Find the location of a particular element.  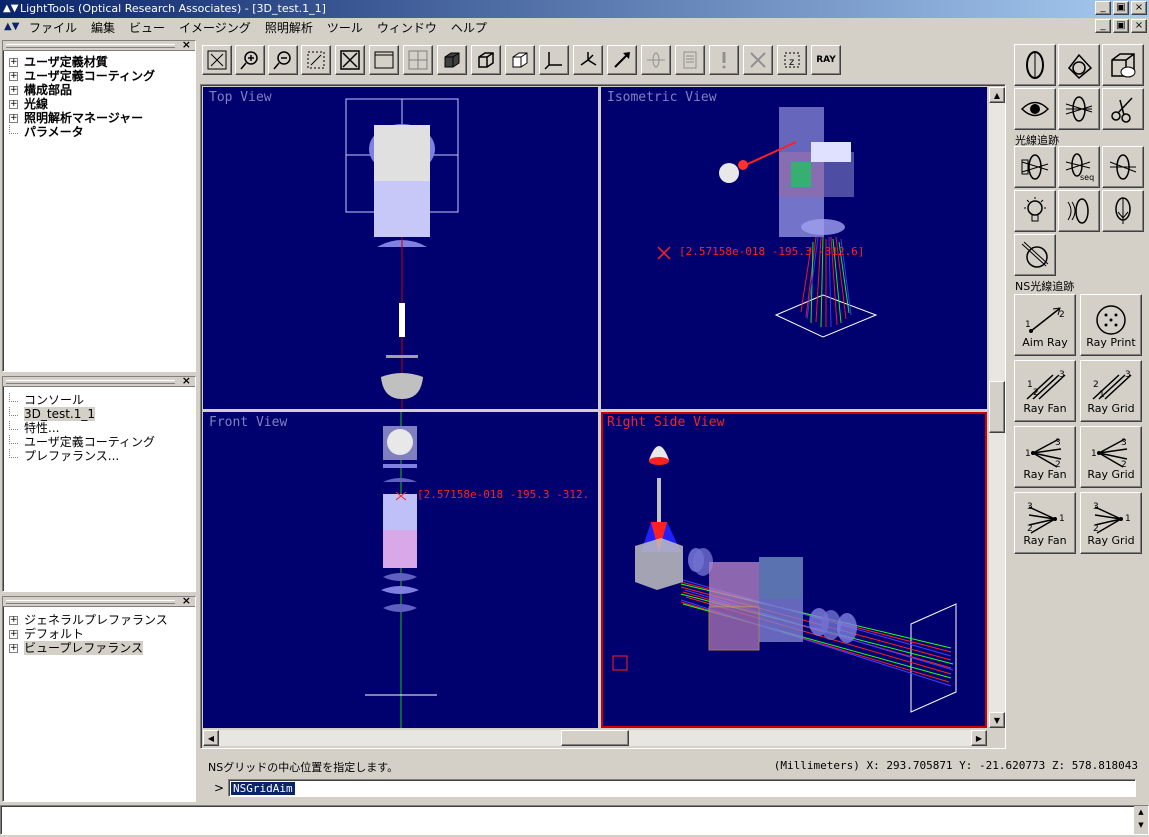

tree-item-view-prefs: + ビュープレファランス is located at coordinates (88, 648).